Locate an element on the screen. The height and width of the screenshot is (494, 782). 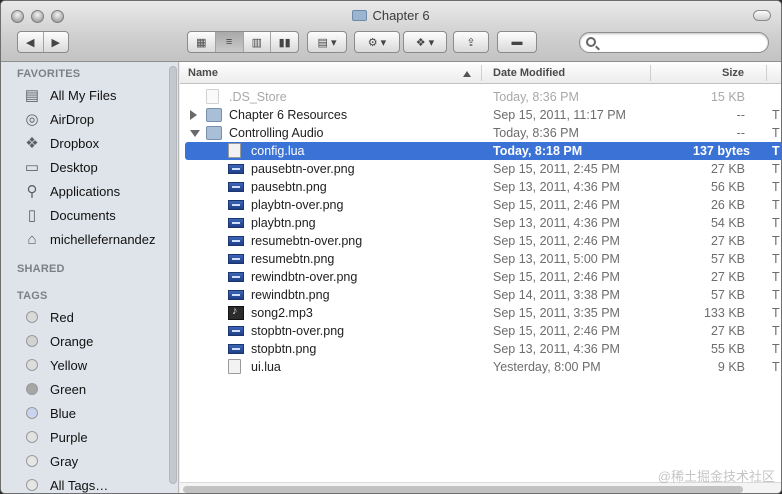
sidebar-shared-header: SHARED is located at coordinates (41, 269).